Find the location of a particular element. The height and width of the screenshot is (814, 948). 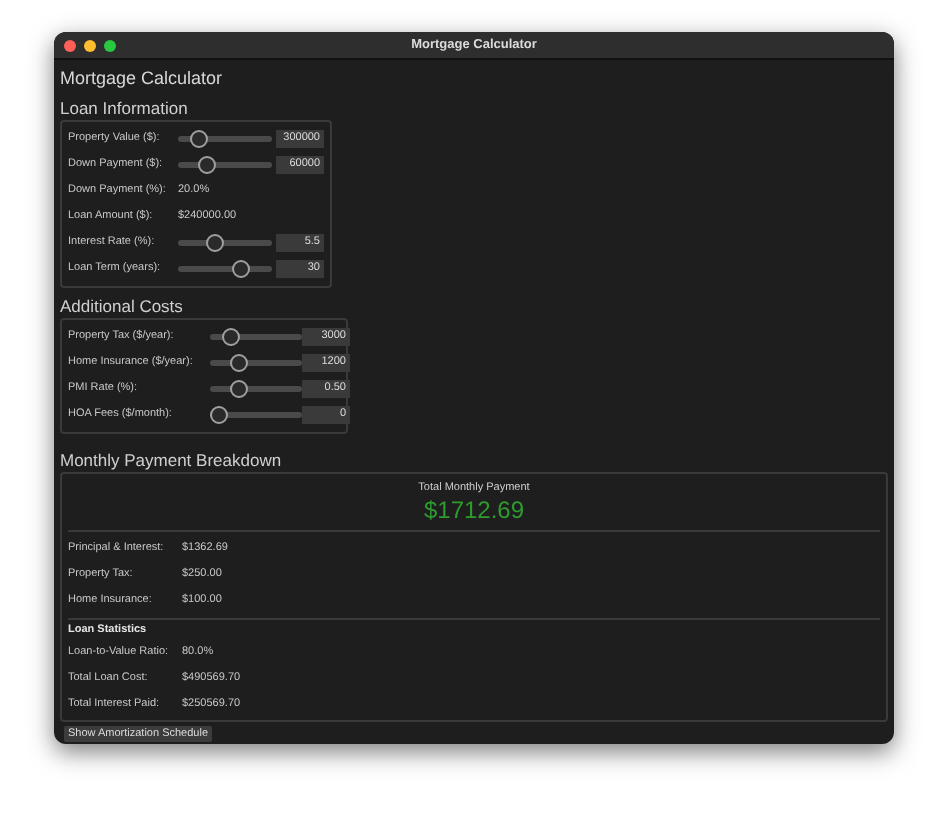

total-value: $1712.69 is located at coordinates (474, 510).